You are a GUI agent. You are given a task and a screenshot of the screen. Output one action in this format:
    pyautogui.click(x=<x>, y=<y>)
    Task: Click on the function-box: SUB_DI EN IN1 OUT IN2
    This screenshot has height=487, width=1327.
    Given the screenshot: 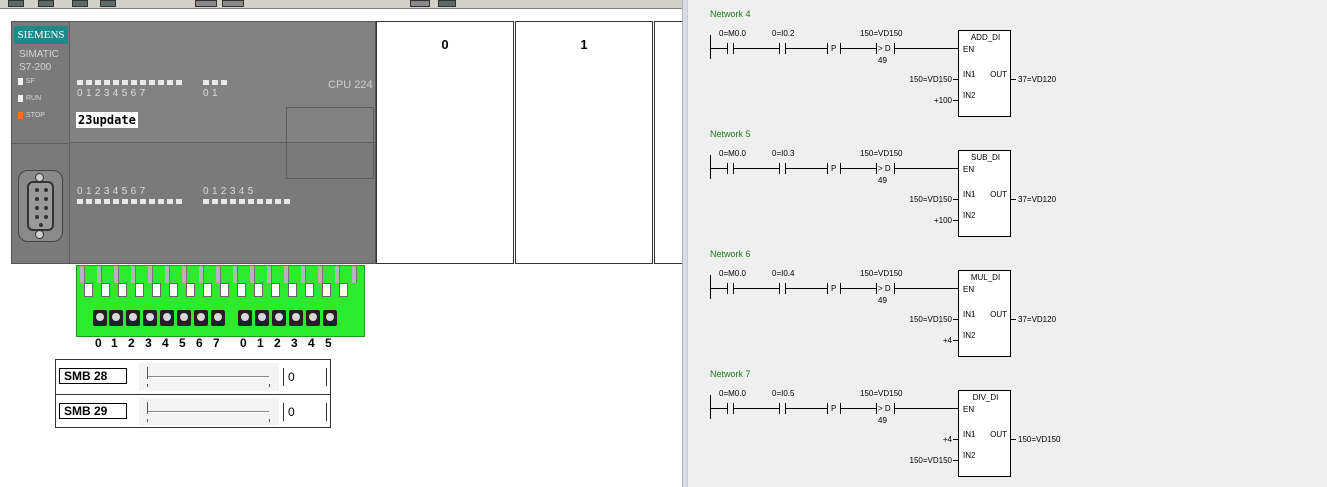 What is the action you would take?
    pyautogui.click(x=984, y=193)
    